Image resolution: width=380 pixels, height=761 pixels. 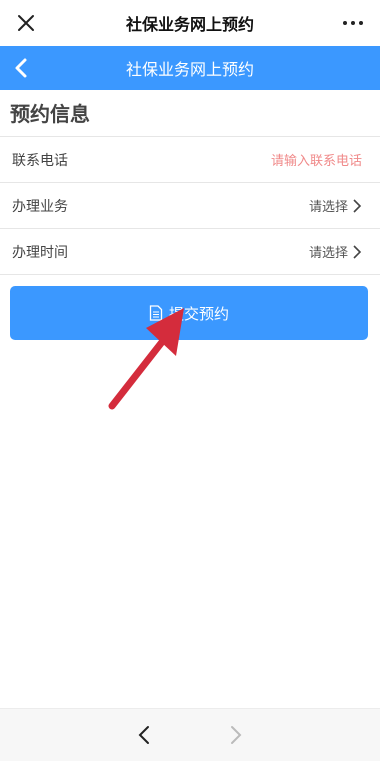 I want to click on wechat-top-bar: 社保业务网上预约, so click(x=190, y=23).